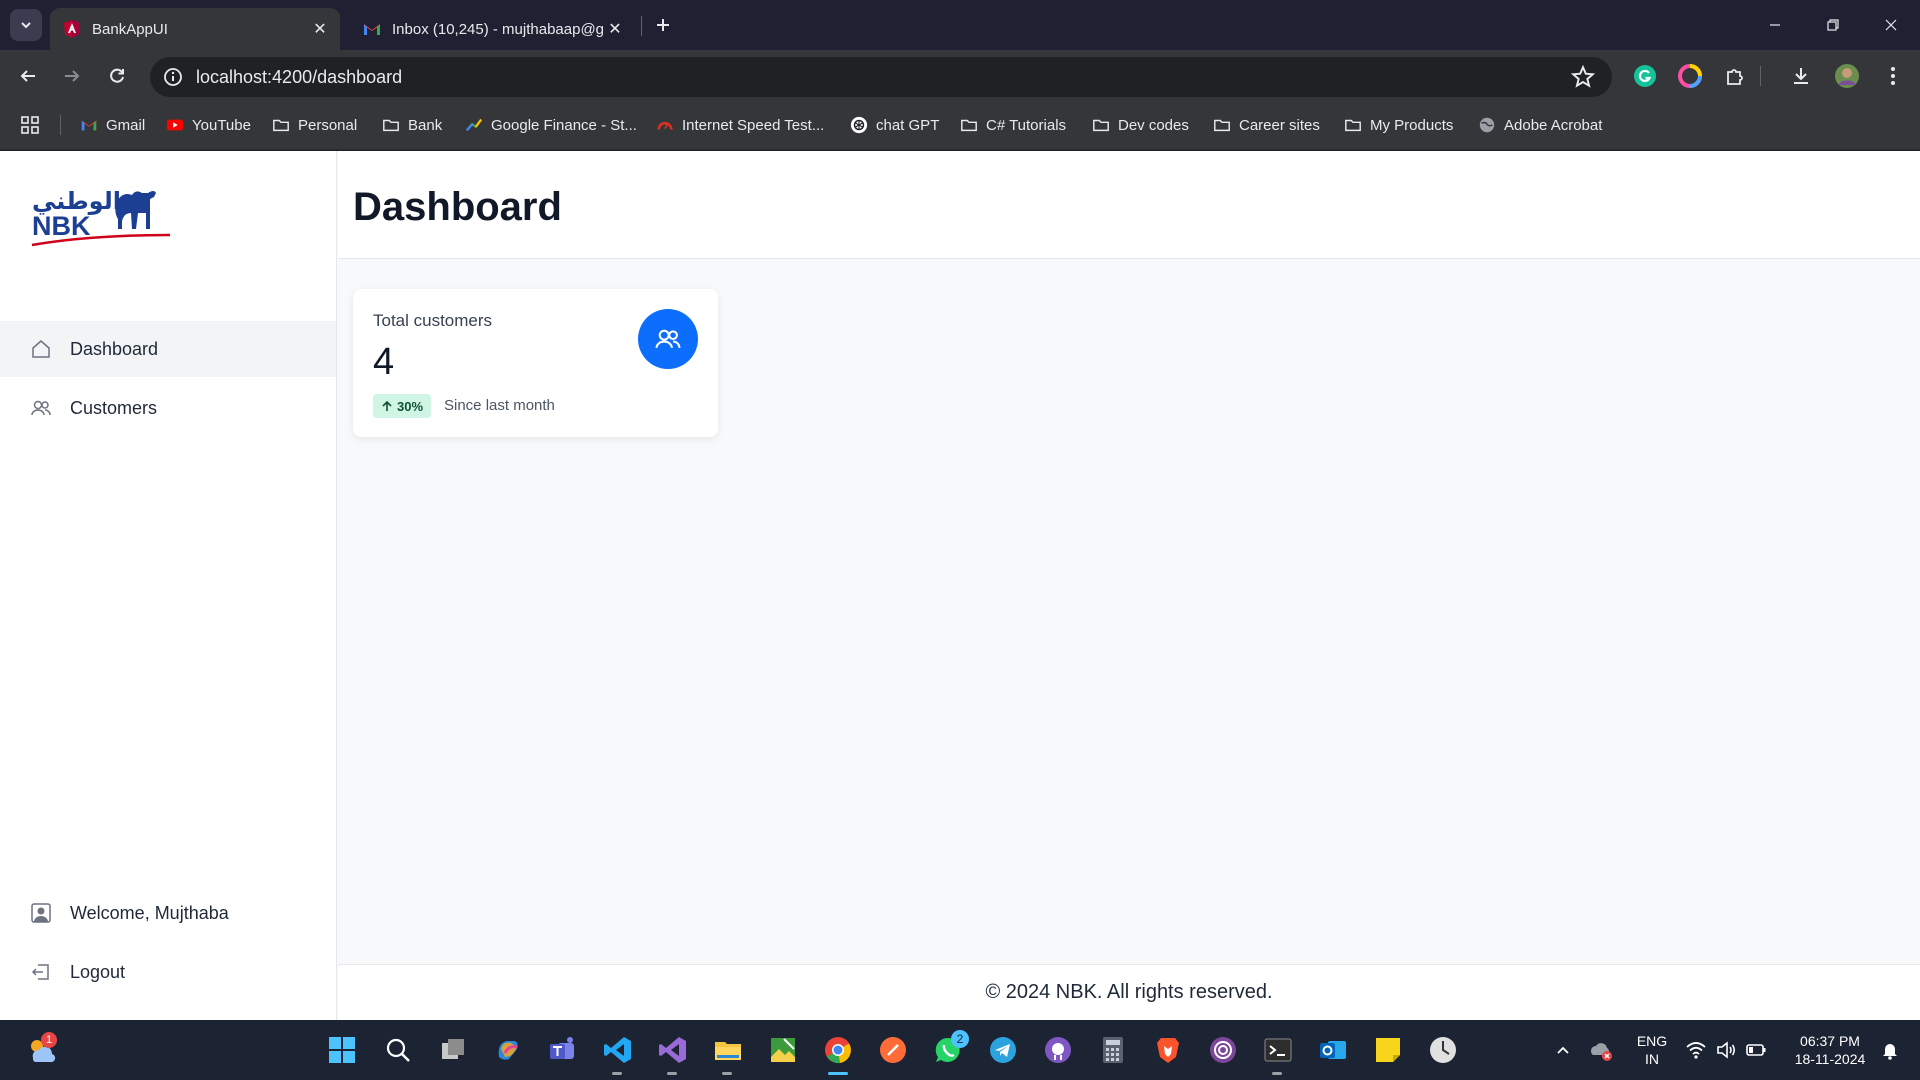 The image size is (1920, 1080). Describe the element at coordinates (126, 125) in the screenshot. I see `bookmark-label: Gmail` at that location.